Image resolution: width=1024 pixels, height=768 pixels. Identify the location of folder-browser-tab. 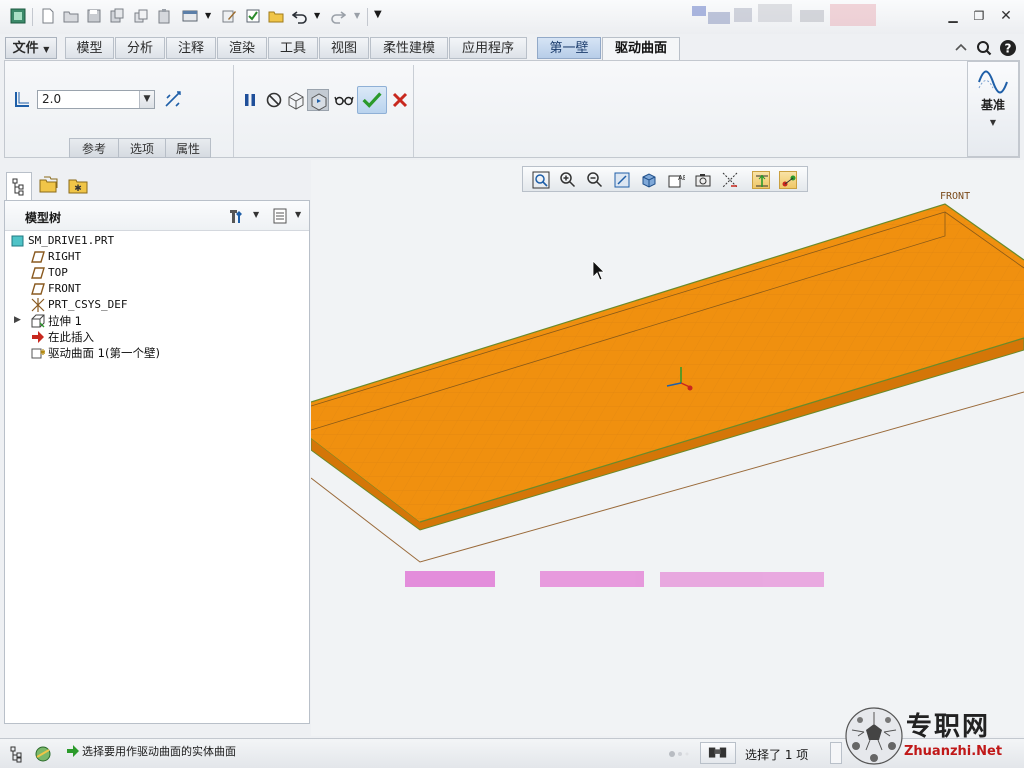
(49, 186).